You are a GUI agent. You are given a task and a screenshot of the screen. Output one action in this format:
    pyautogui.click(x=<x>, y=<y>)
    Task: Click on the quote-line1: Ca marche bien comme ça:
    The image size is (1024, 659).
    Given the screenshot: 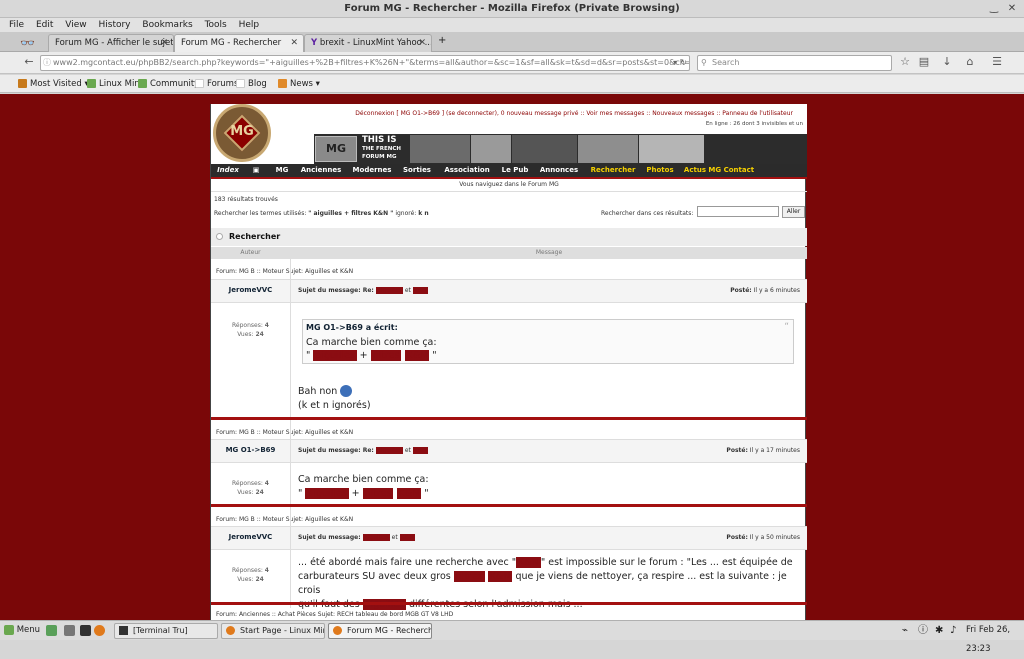 What is the action you would take?
    pyautogui.click(x=371, y=342)
    